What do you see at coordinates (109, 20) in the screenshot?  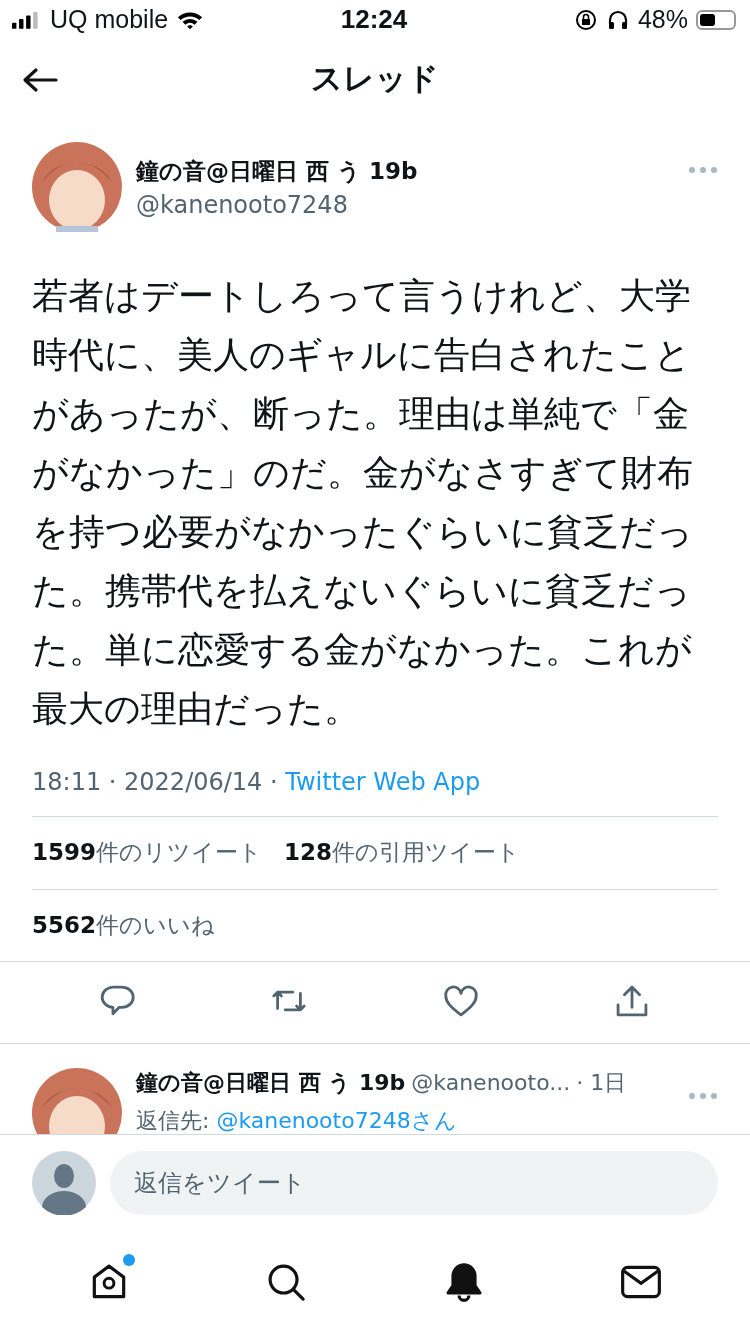 I see `carrier-name: UQ mobile` at bounding box center [109, 20].